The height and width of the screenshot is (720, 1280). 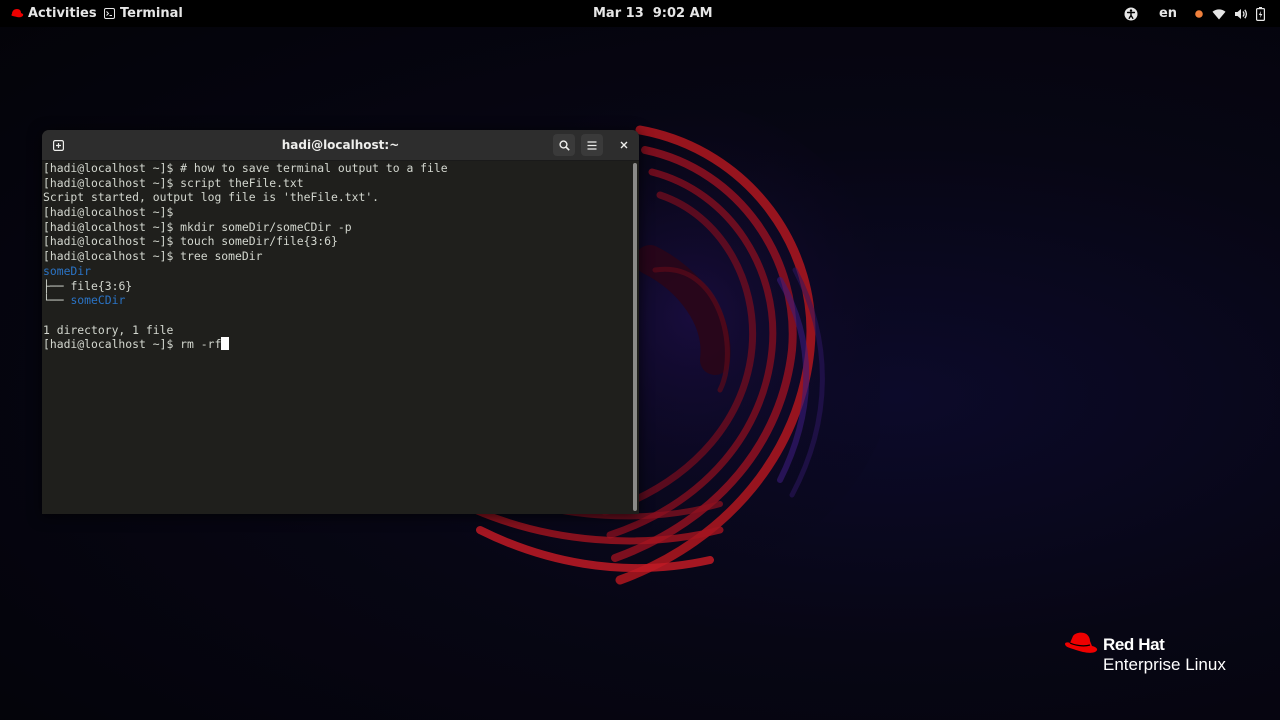 I want to click on system-tray: en, so click(x=1192, y=13).